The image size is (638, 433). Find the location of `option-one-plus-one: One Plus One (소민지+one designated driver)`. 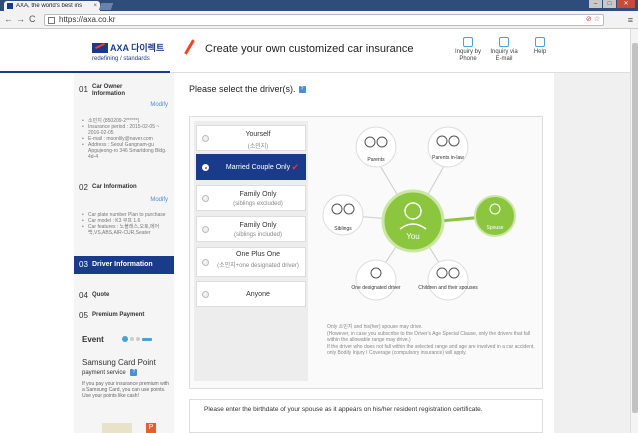

option-one-plus-one: One Plus One (소민지+one designated driver) is located at coordinates (251, 262).